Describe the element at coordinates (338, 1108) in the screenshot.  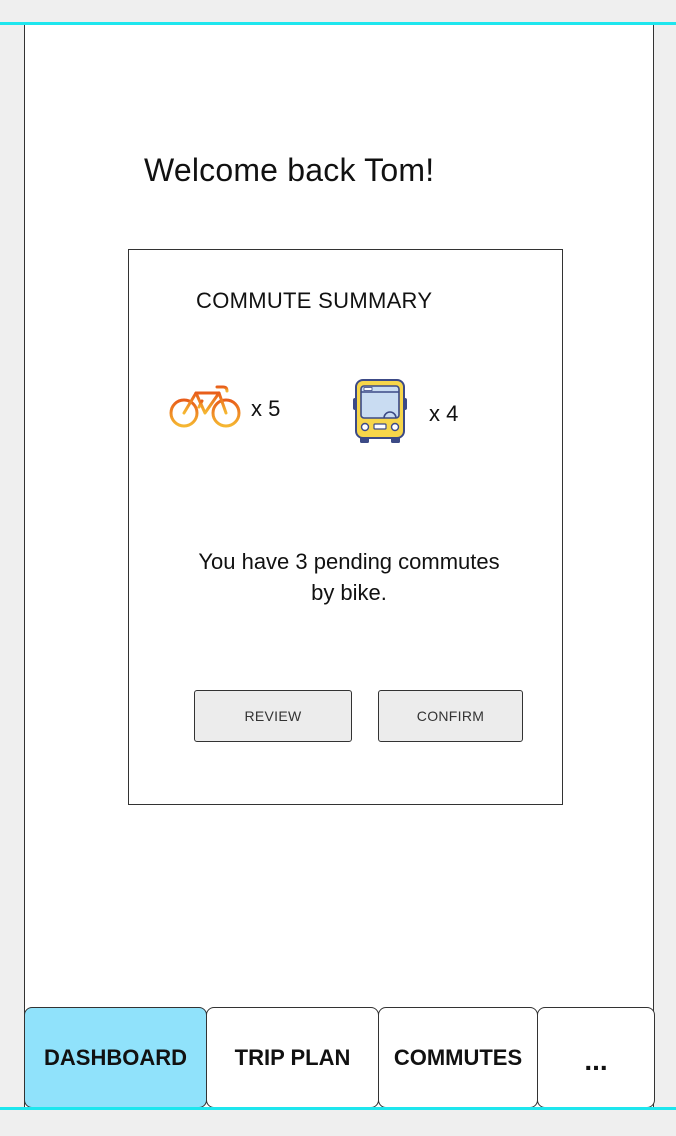
I see `bottom-accent-line` at that location.